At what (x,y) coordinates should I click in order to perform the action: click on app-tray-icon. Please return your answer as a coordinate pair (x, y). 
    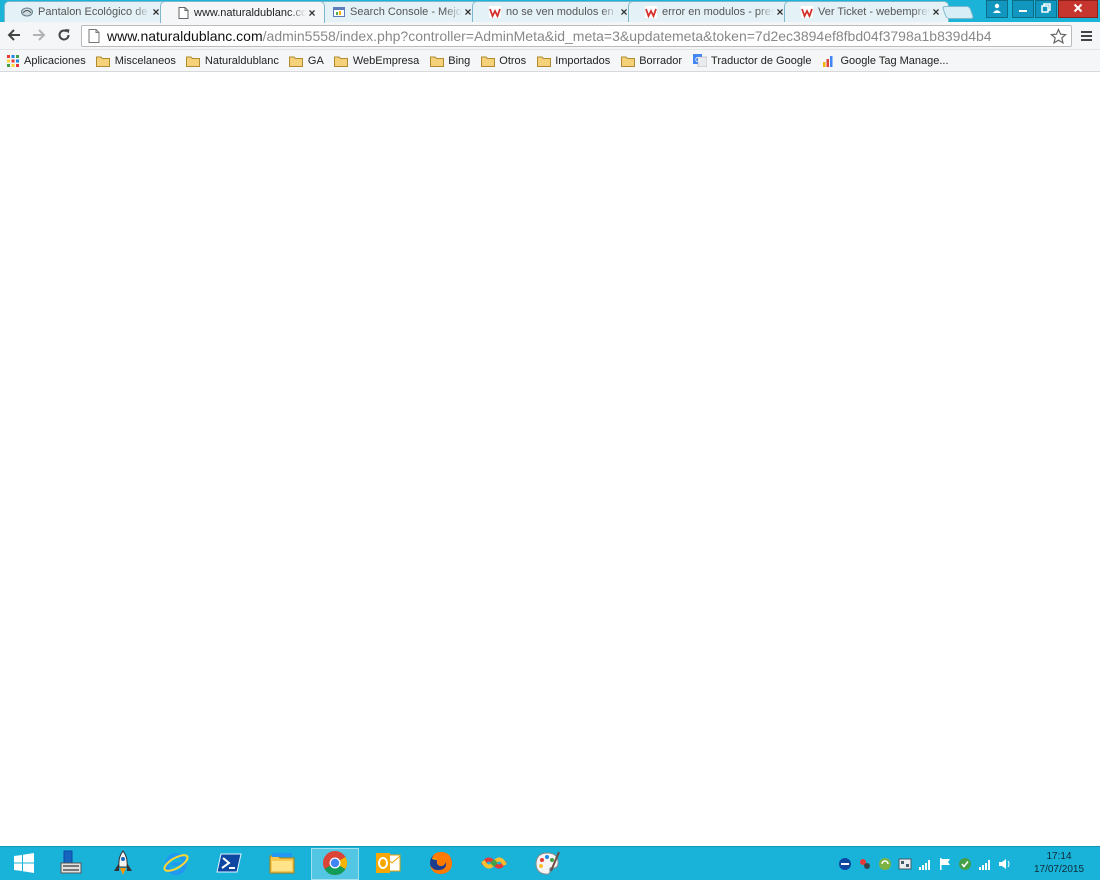
    Looking at the image, I should click on (865, 864).